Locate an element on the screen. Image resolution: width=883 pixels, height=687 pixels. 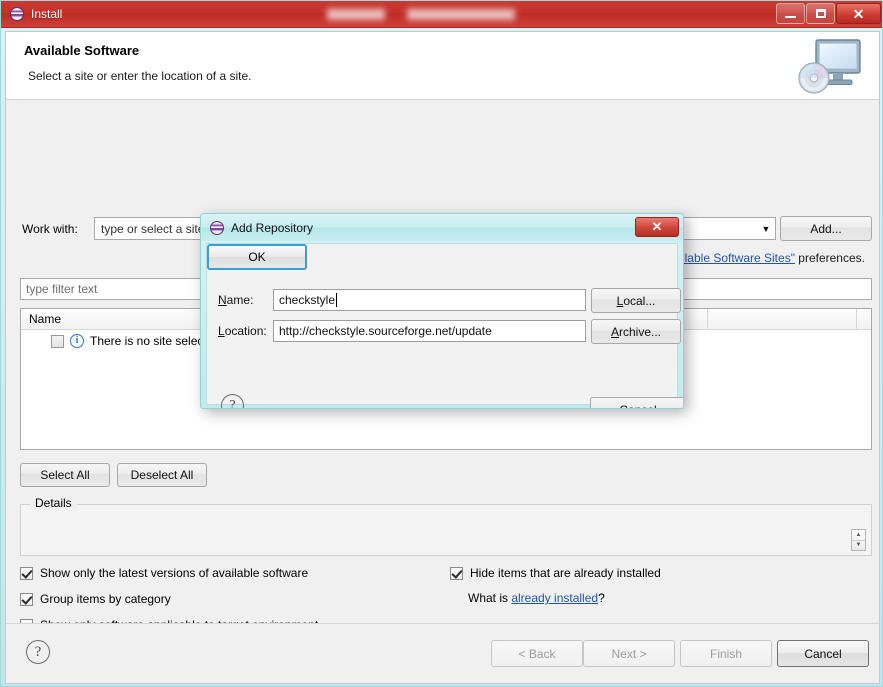
wizard-footer: ? < Back Next > Finish Cancel is located at coordinates (442, 653).